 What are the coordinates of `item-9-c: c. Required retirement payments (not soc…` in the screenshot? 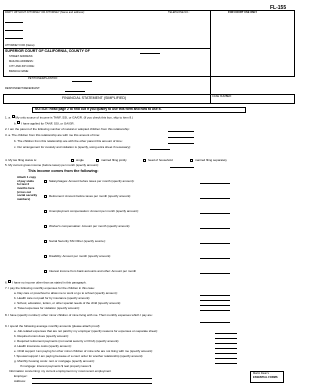 It's located at (67, 341).